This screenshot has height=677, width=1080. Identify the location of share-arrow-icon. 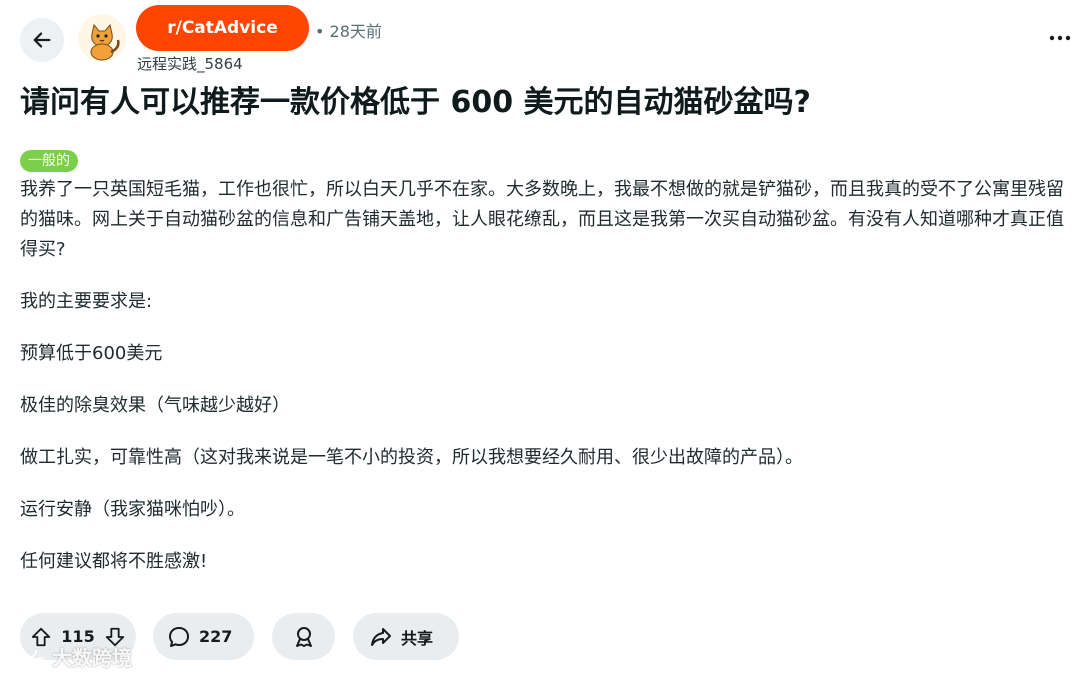
(381, 637).